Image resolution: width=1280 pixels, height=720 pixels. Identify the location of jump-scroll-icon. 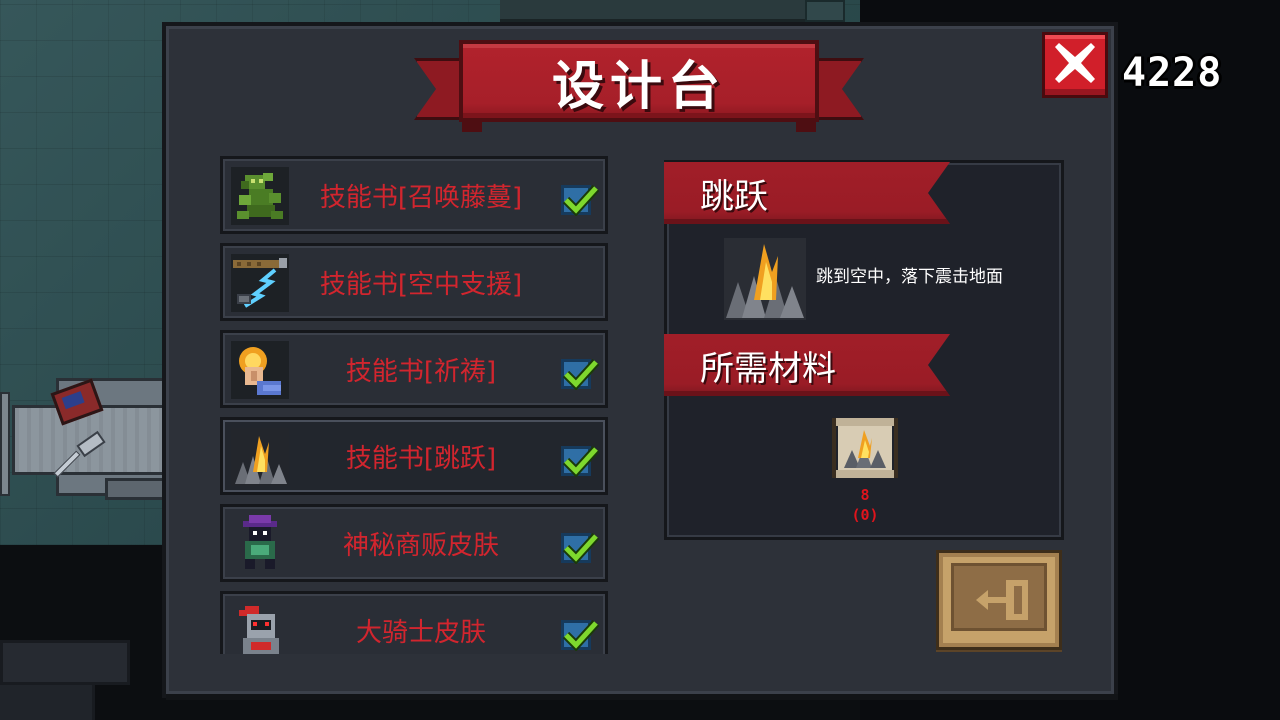
(865, 448).